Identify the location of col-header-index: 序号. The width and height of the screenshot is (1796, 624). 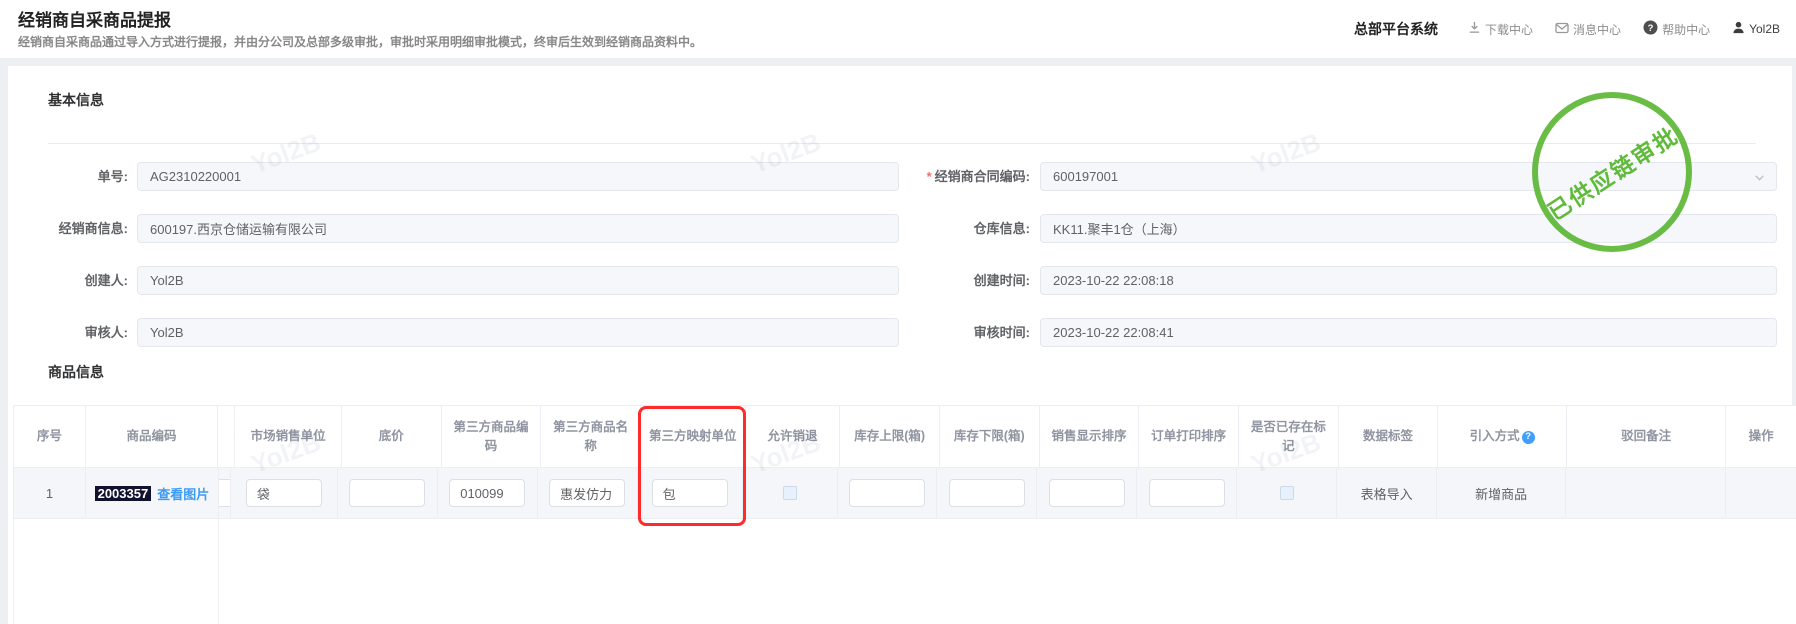
(50, 437).